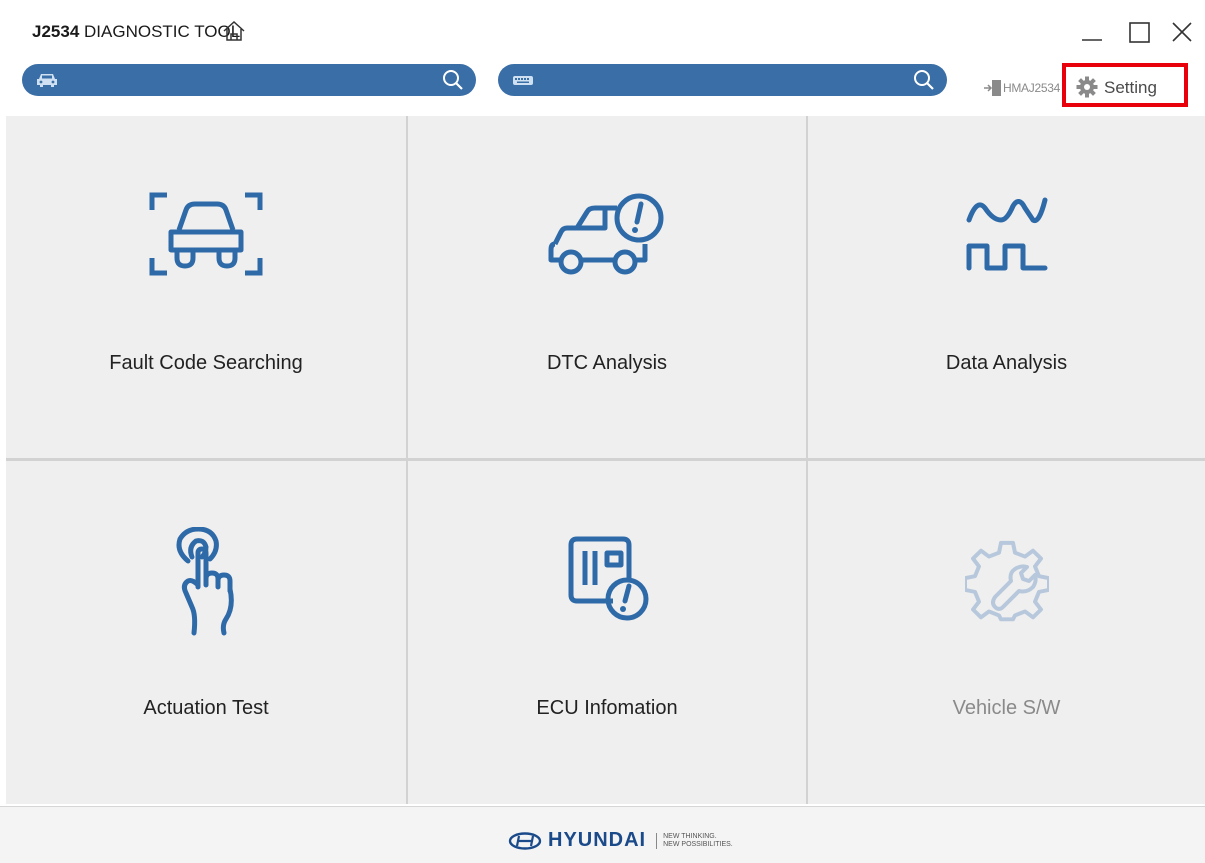 The image size is (1205, 863). What do you see at coordinates (56, 31) in the screenshot?
I see `app-title-bold: J2534` at bounding box center [56, 31].